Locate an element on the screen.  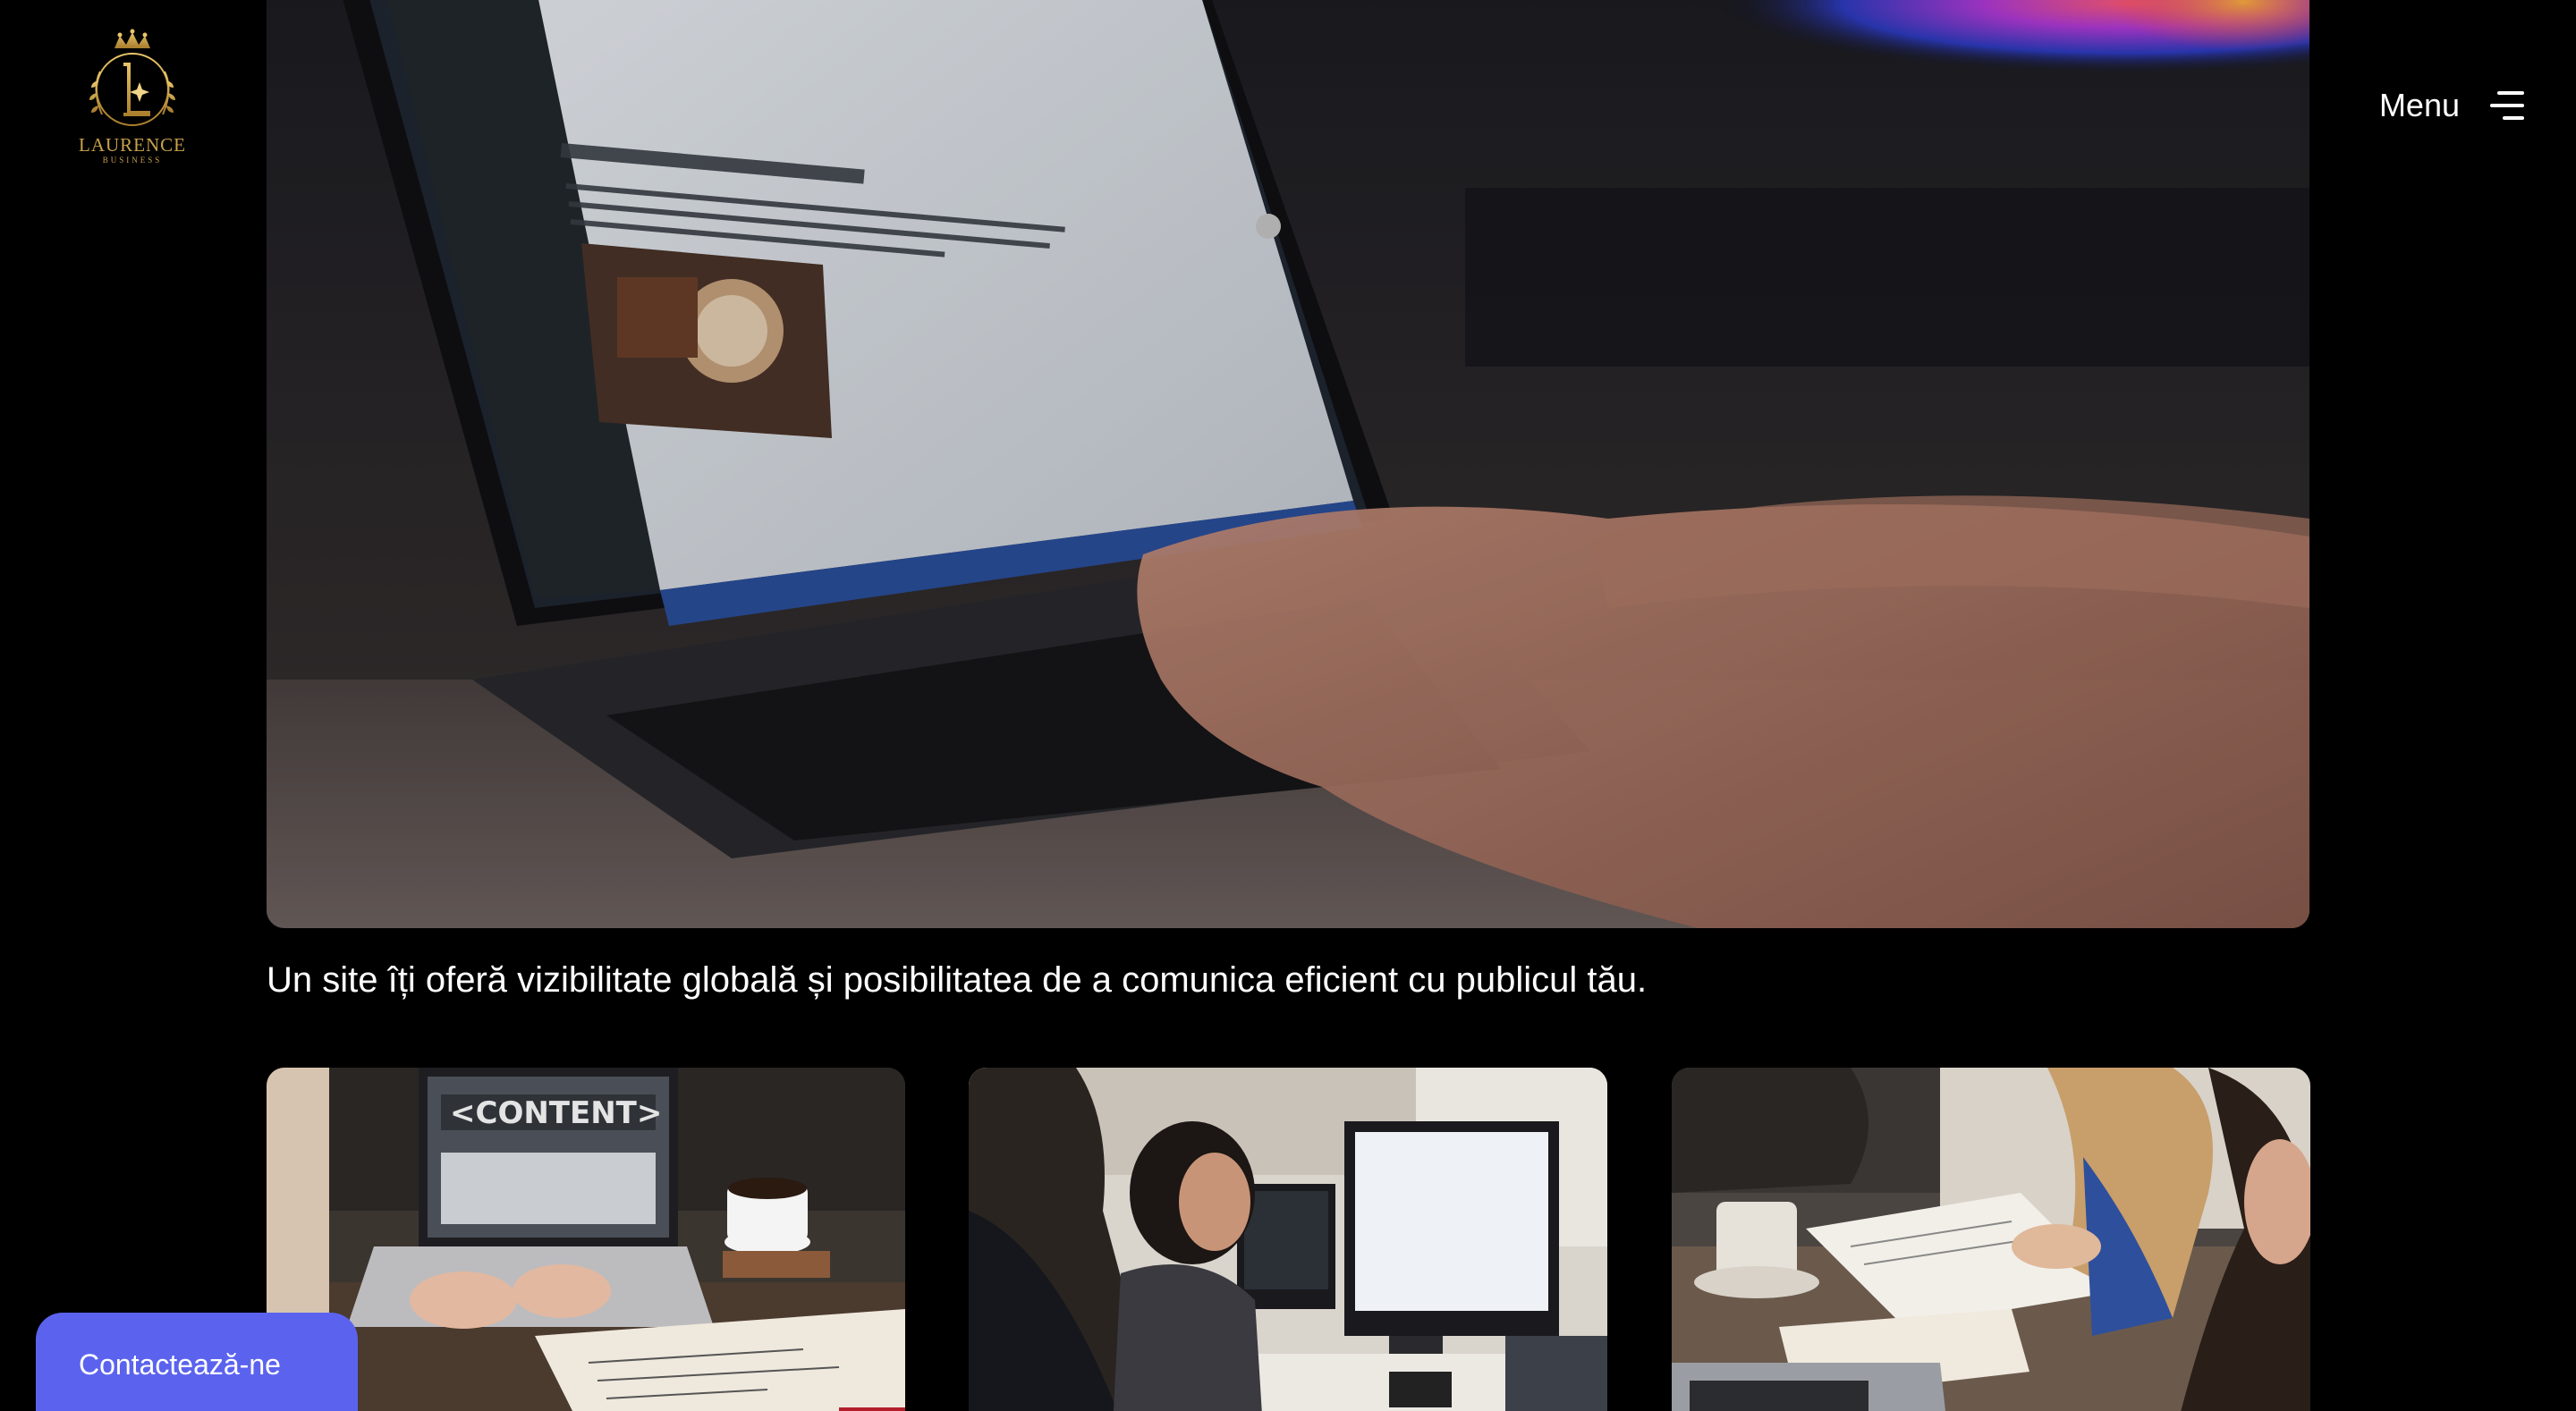
gallery-card-meeting is located at coordinates (1991, 1240).